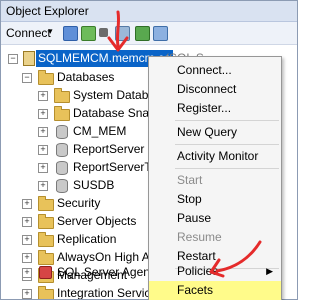 This screenshot has width=320, height=300. I want to click on tree-label: Server Objects, so click(97, 221).